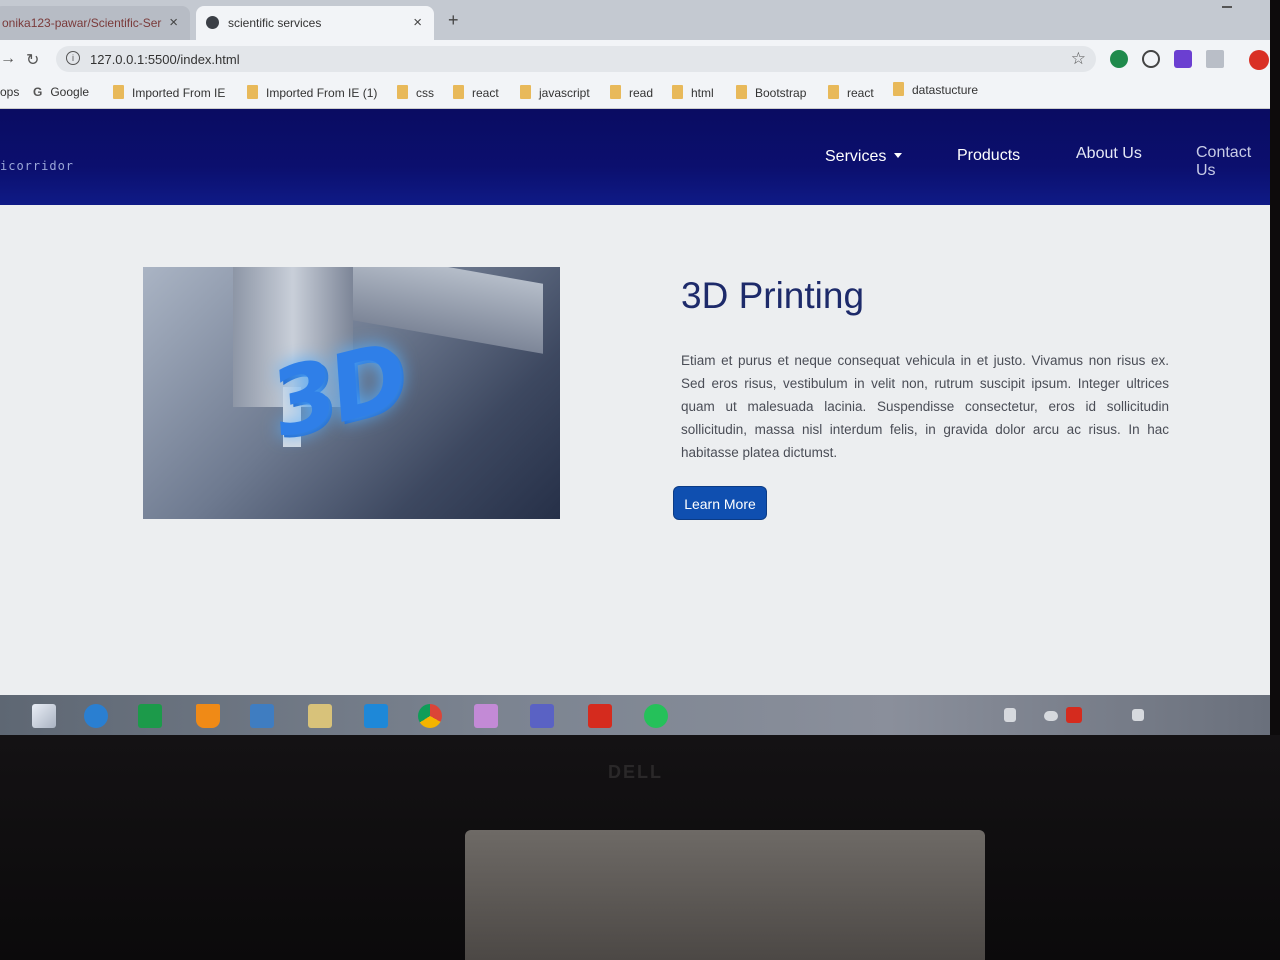 This screenshot has width=1280, height=960. I want to click on browser-tab-github: onika123-pawar/Scientific-Ser ×, so click(95, 23).